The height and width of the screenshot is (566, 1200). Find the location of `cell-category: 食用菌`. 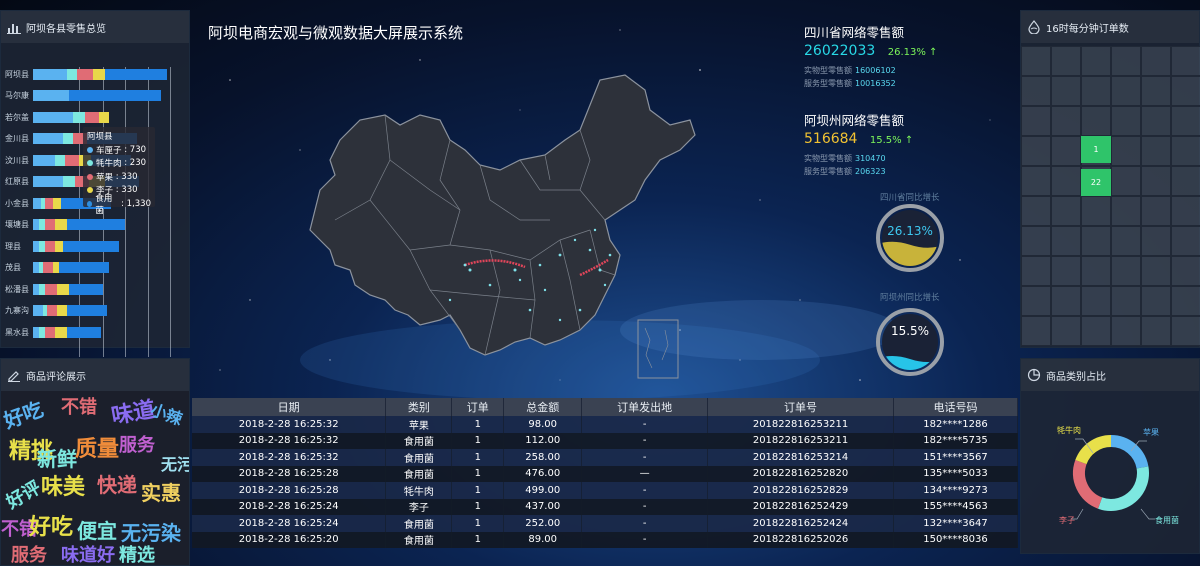

cell-category: 食用菌 is located at coordinates (419, 539).